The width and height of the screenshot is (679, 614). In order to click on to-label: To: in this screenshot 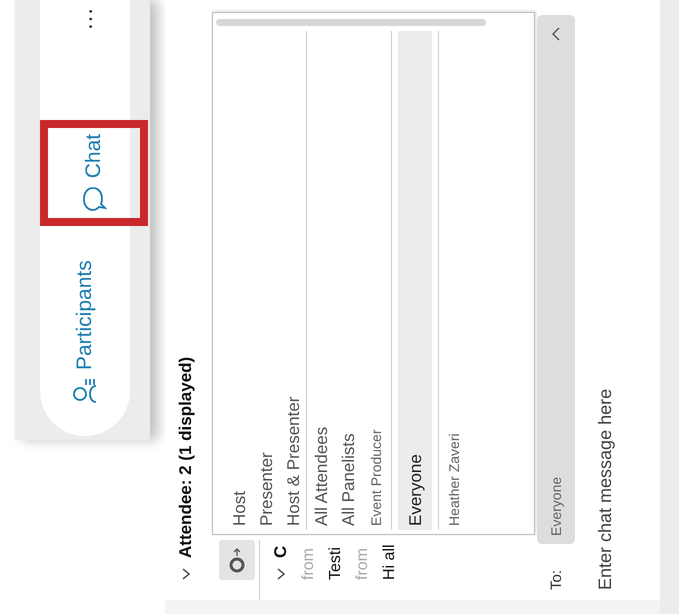, I will do `click(556, 580)`.